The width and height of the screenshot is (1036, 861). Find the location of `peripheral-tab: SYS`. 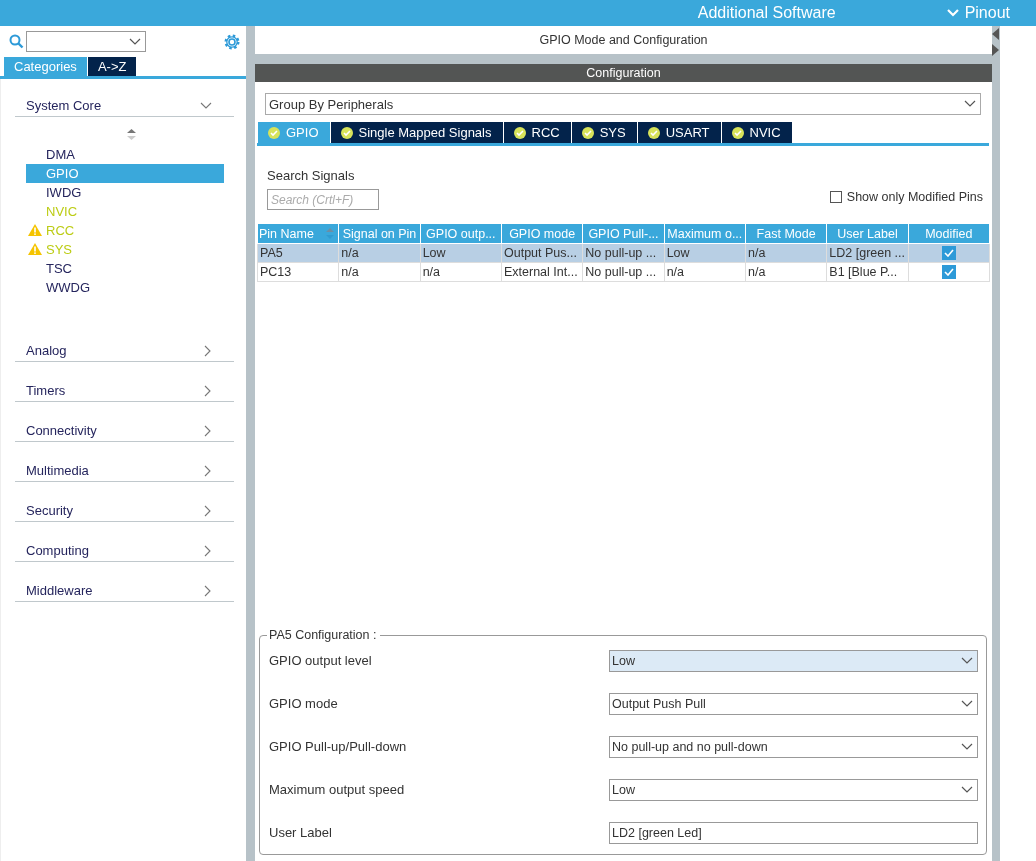

peripheral-tab: SYS is located at coordinates (604, 132).